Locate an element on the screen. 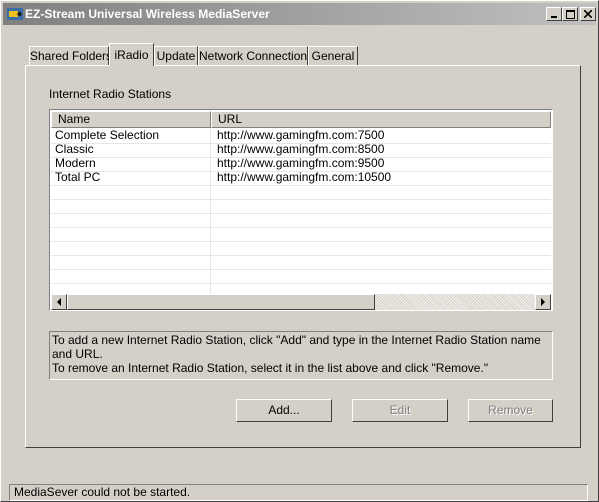 The height and width of the screenshot is (502, 599). tab-iradio: iRadio is located at coordinates (131, 54).